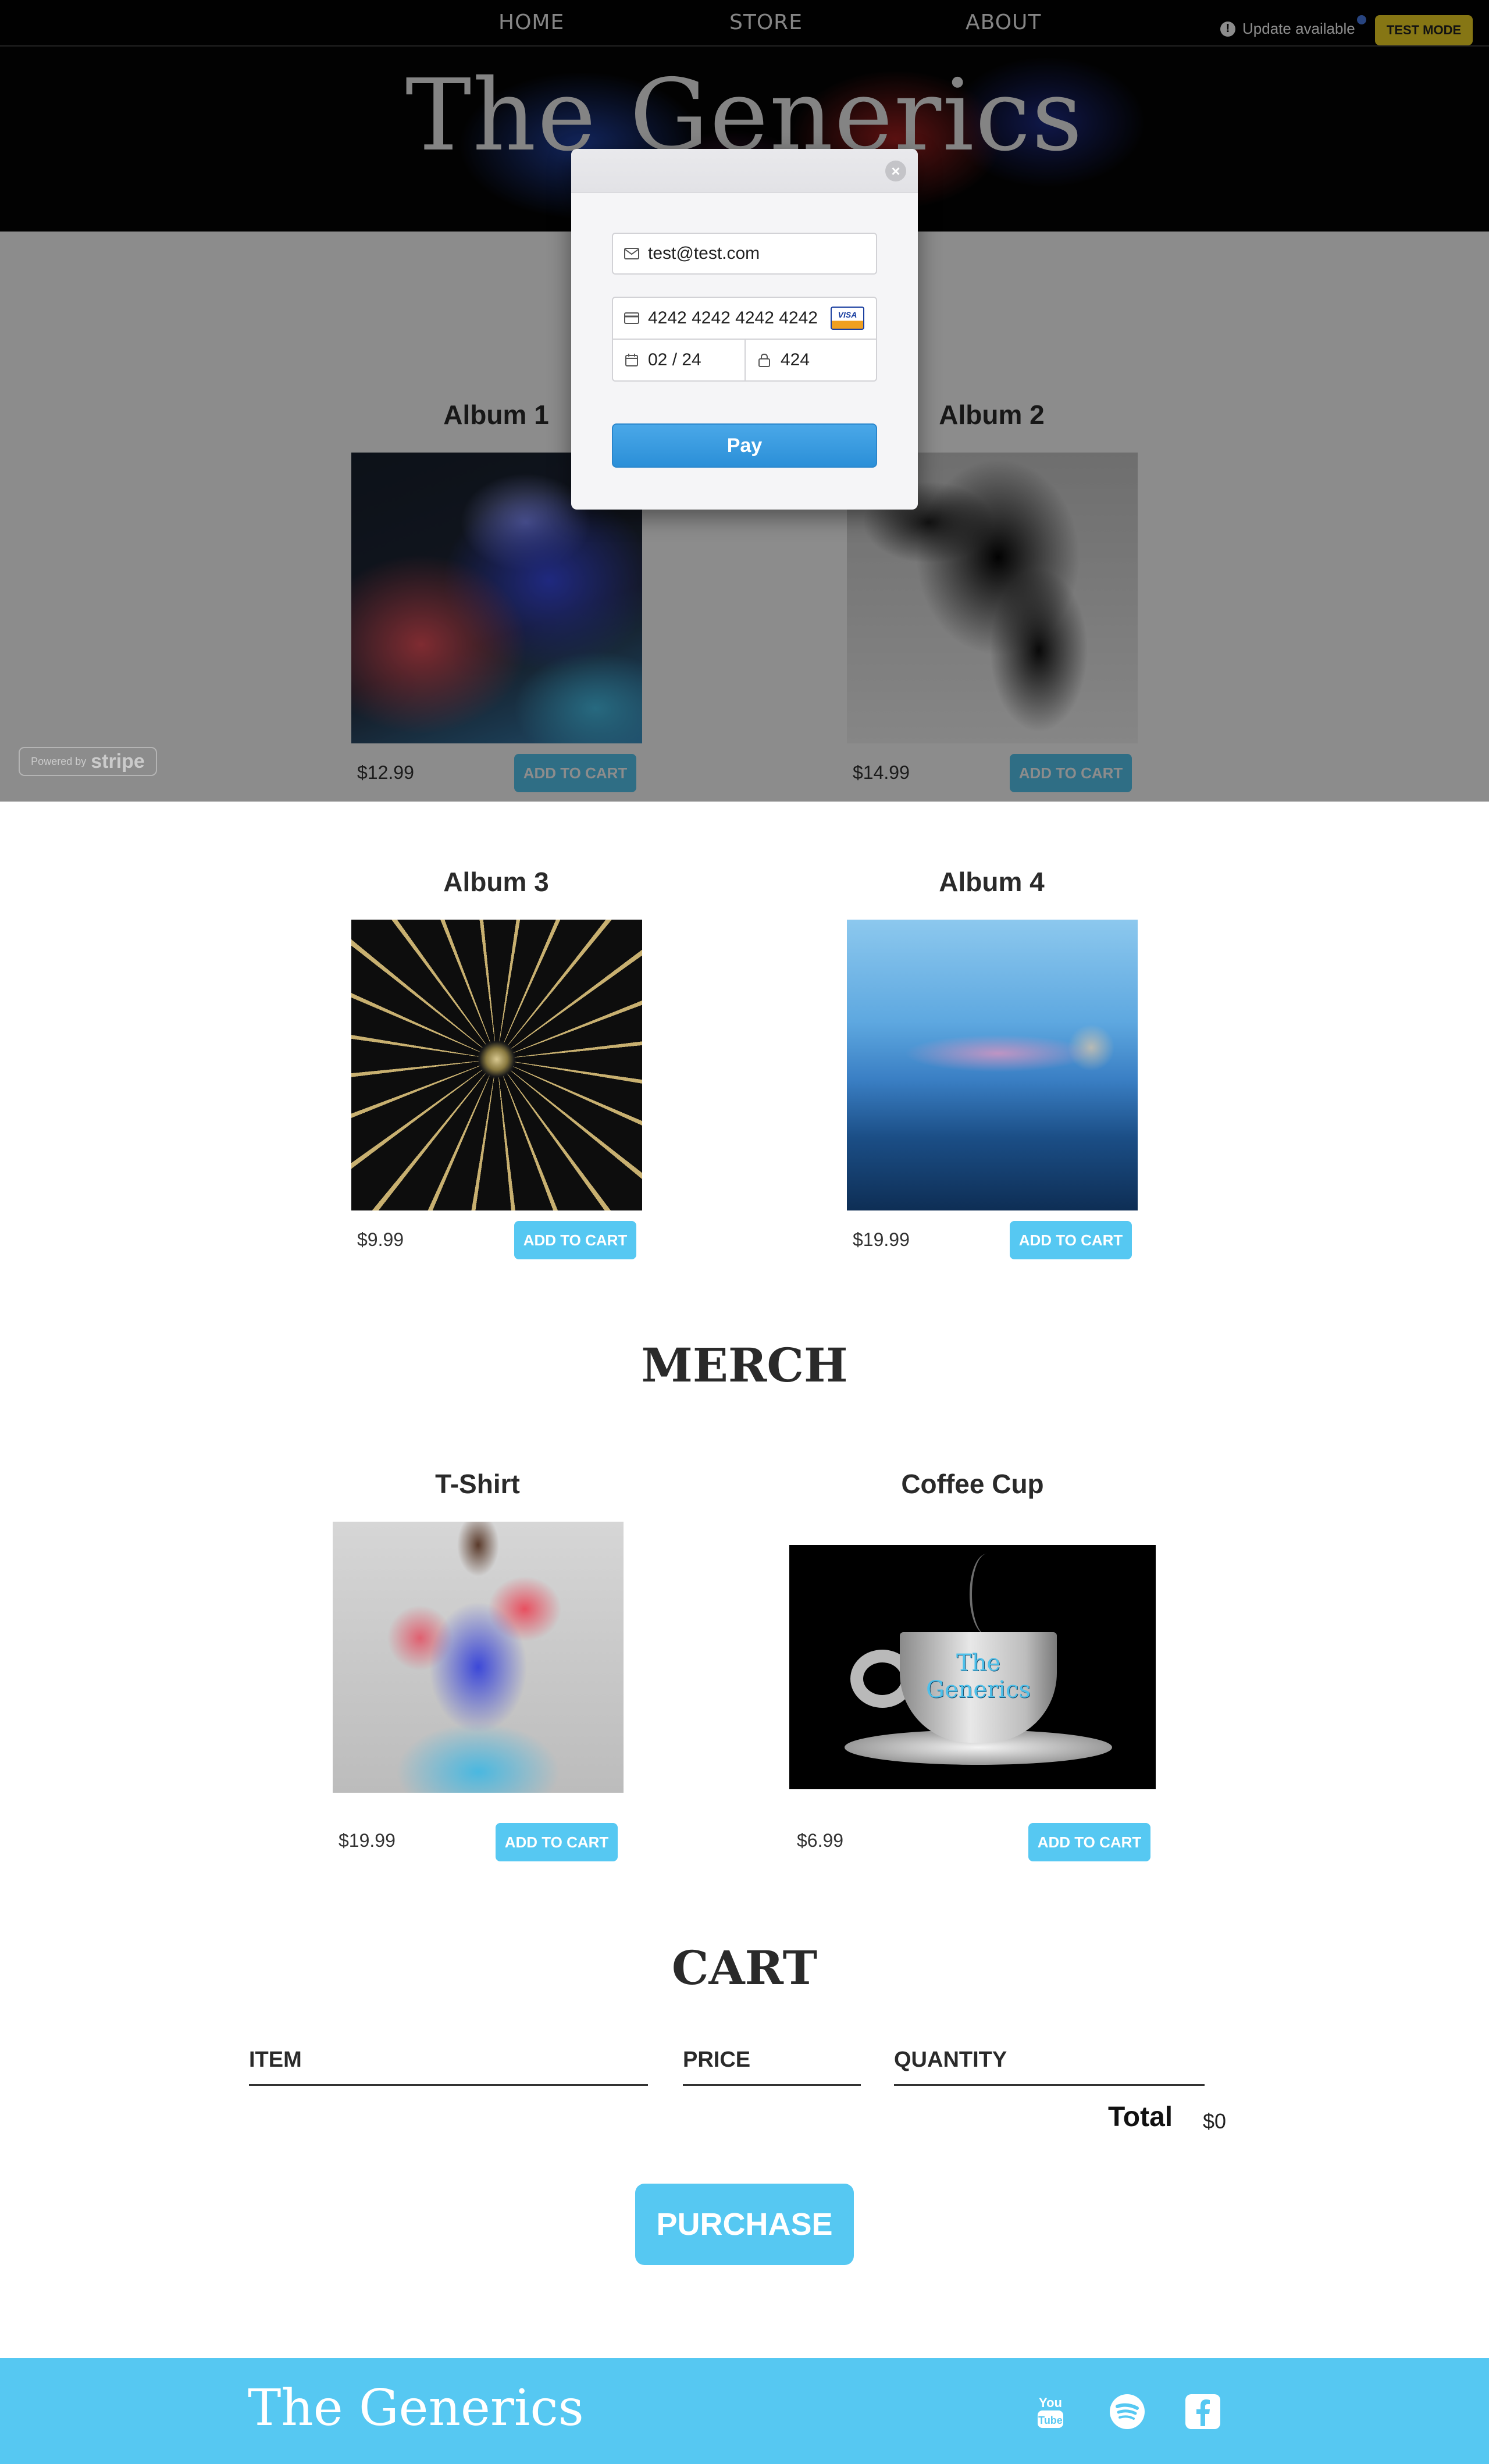 Image resolution: width=1489 pixels, height=2464 pixels. I want to click on cvc-value: 424, so click(795, 359).